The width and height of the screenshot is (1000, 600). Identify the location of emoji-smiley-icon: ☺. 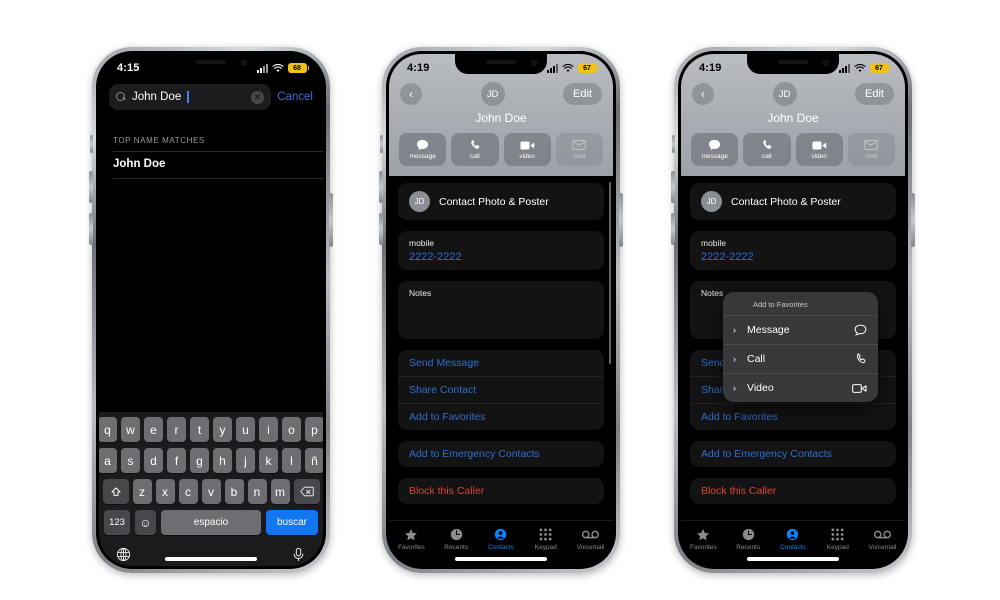
(145, 522).